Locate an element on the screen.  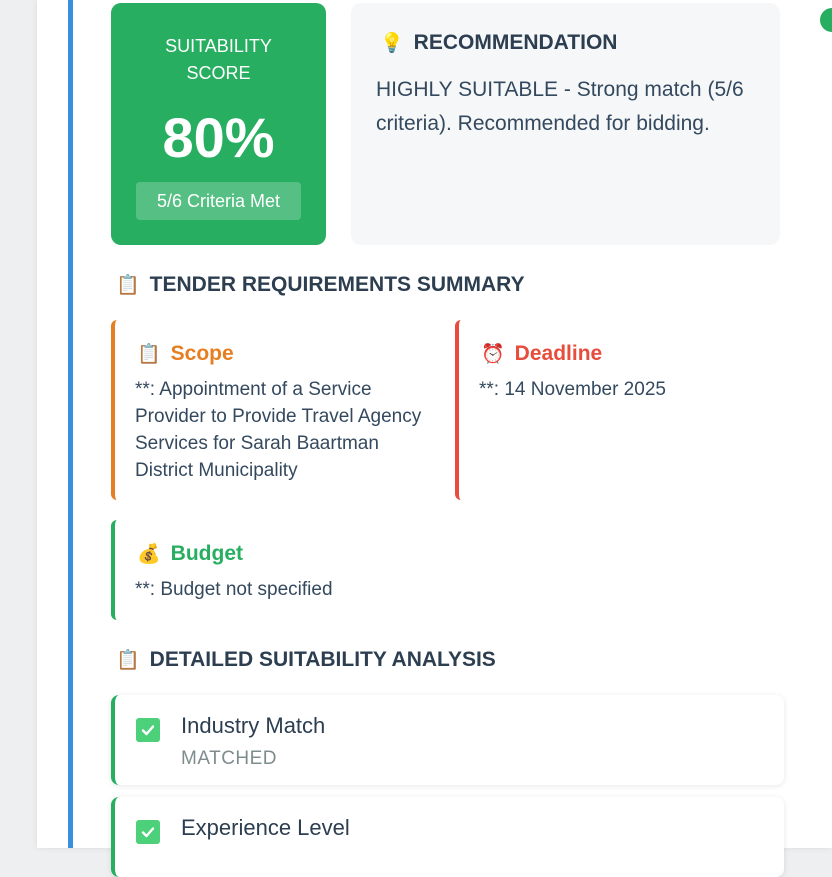
recommendation-title: RECOMMENDATION is located at coordinates (515, 42).